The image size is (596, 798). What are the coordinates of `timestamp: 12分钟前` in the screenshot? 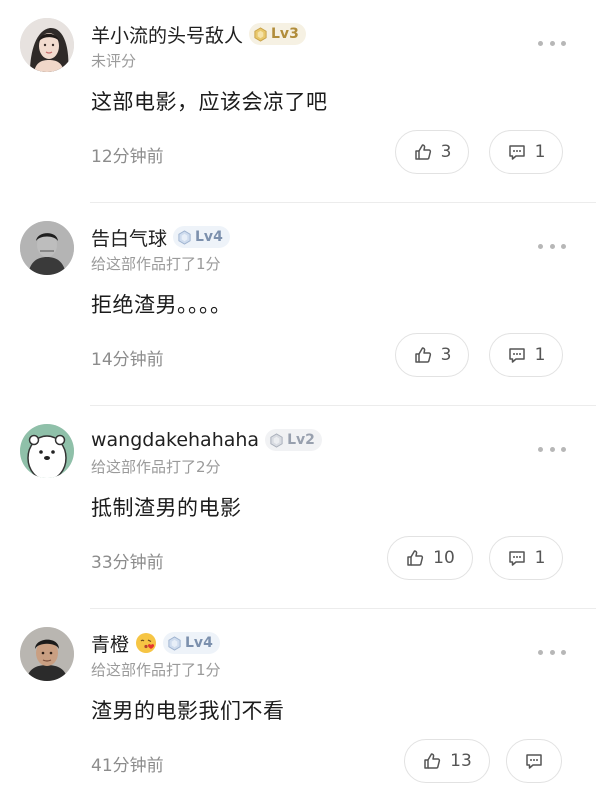 It's located at (127, 157).